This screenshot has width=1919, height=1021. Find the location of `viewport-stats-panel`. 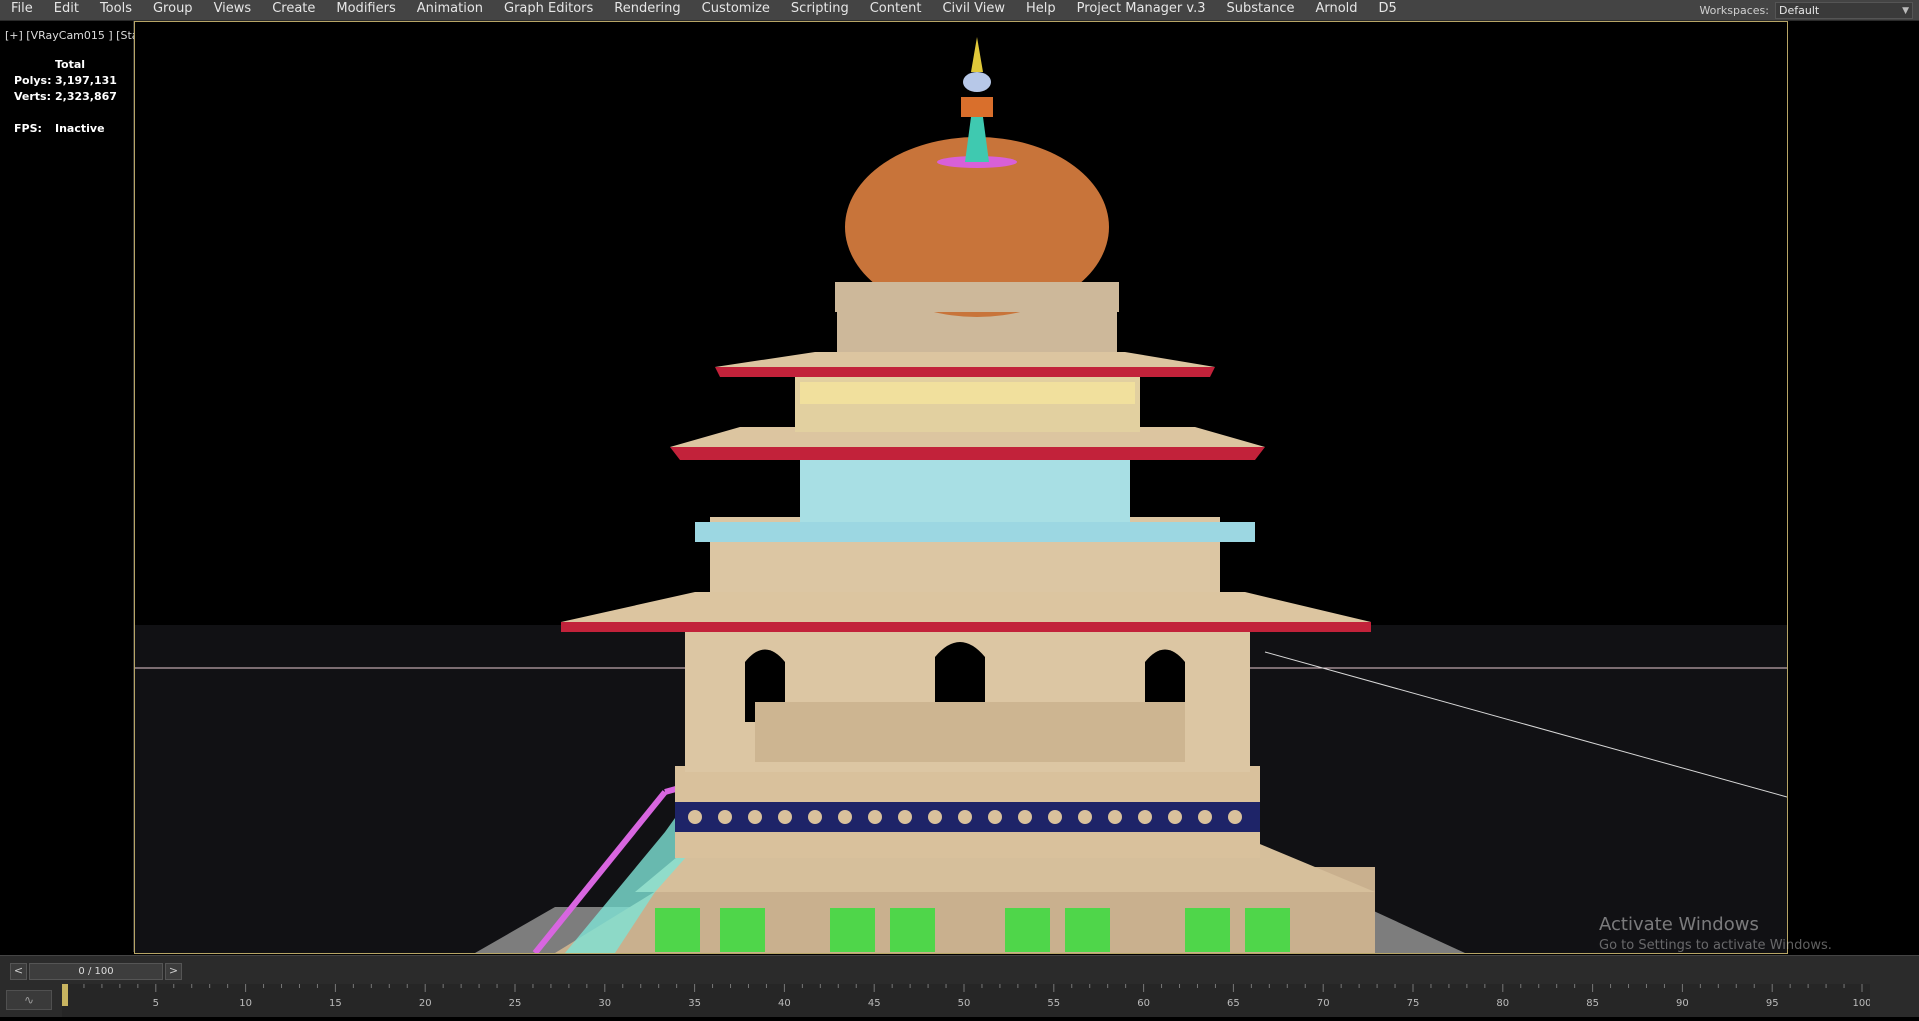

viewport-stats-panel is located at coordinates (67, 486).